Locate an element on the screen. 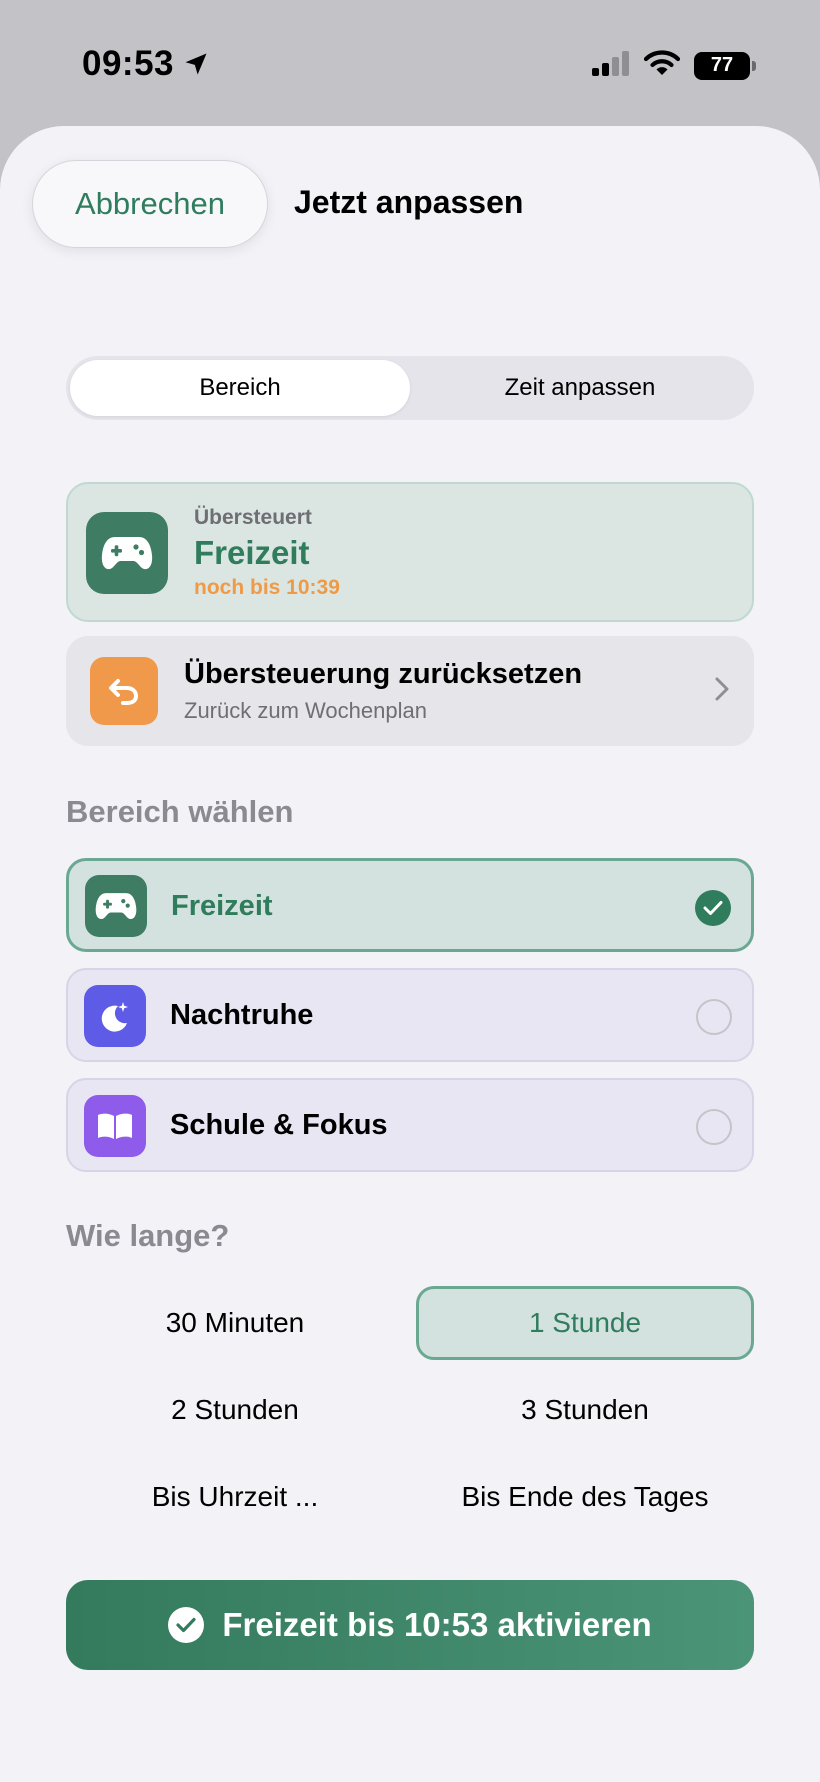 The image size is (820, 1782). undo-arrow-icon is located at coordinates (124, 691).